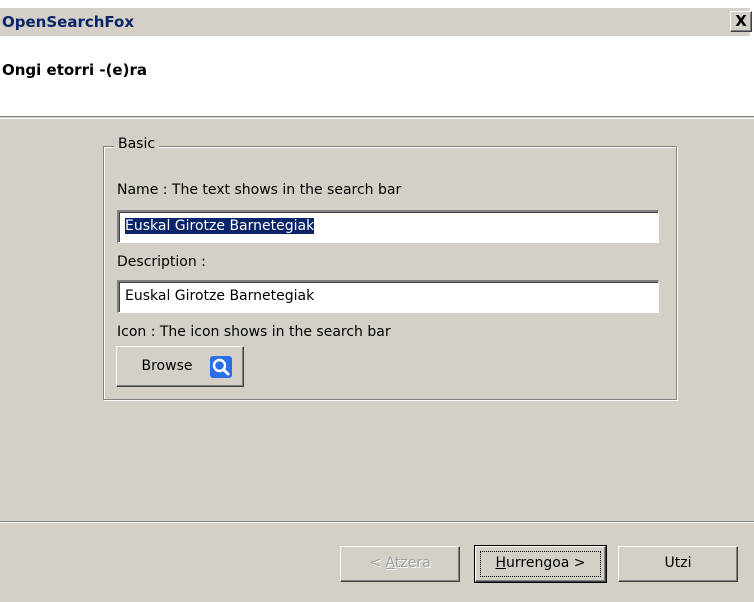 The width and height of the screenshot is (754, 602). Describe the element at coordinates (388, 296) in the screenshot. I see `description-input: Euskal Girotze Barnetegiak` at that location.